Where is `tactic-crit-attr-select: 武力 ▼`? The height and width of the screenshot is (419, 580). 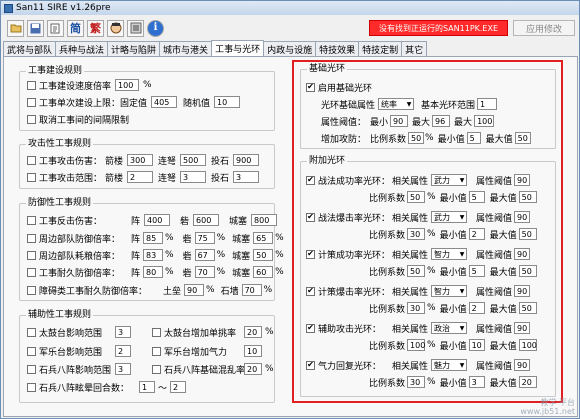
tactic-crit-attr-select: 武力 ▼ is located at coordinates (449, 217).